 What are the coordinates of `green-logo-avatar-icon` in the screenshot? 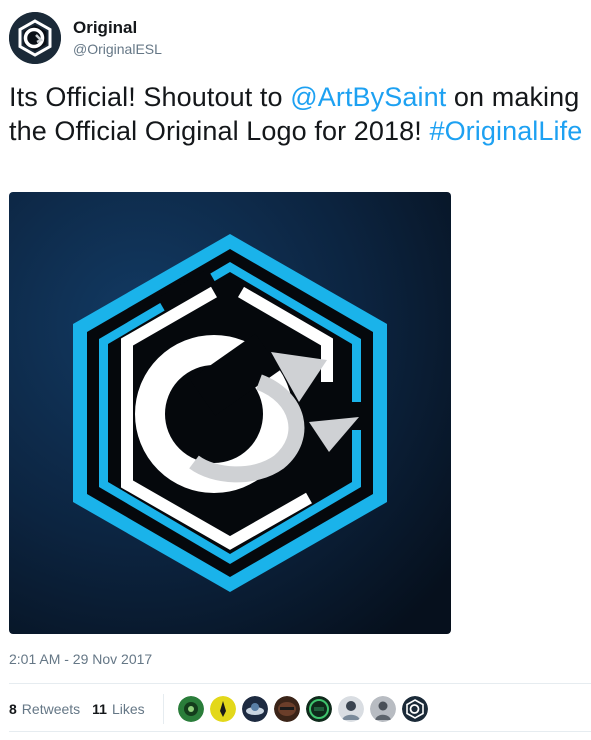 It's located at (318, 709).